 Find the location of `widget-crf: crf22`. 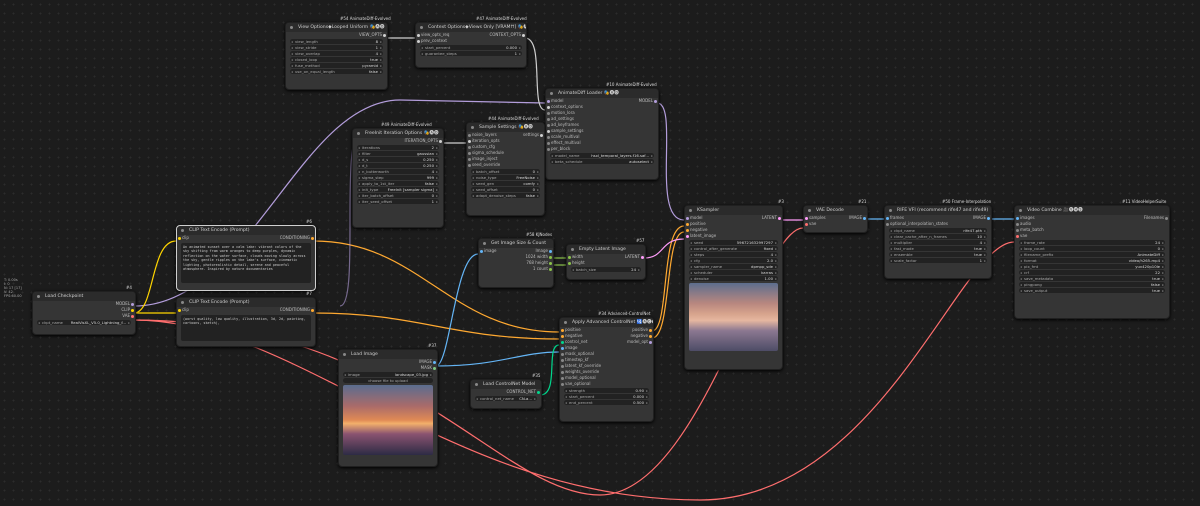

widget-crf: crf22 is located at coordinates (1092, 272).